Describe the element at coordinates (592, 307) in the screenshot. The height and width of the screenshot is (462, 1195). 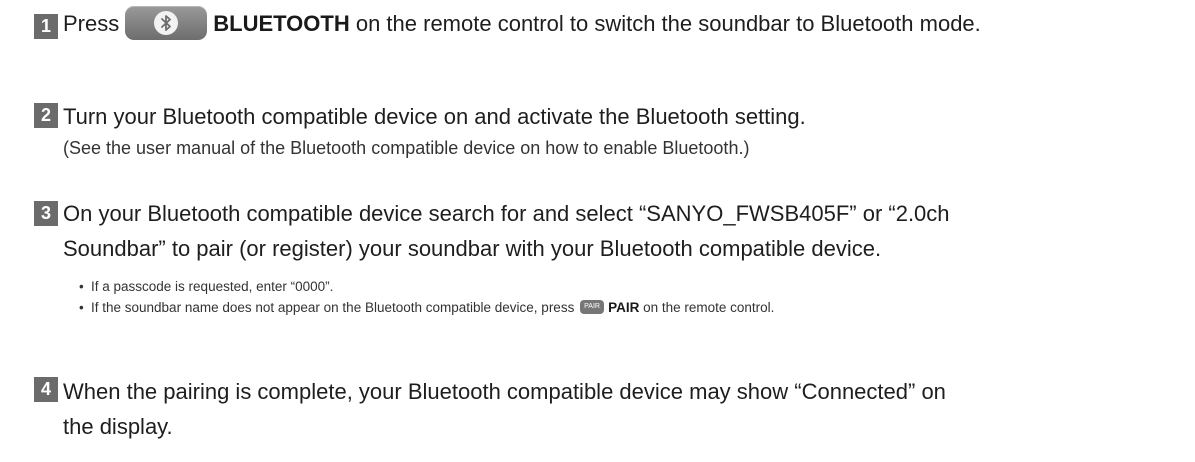
I see `pair-icon: PAIR` at that location.